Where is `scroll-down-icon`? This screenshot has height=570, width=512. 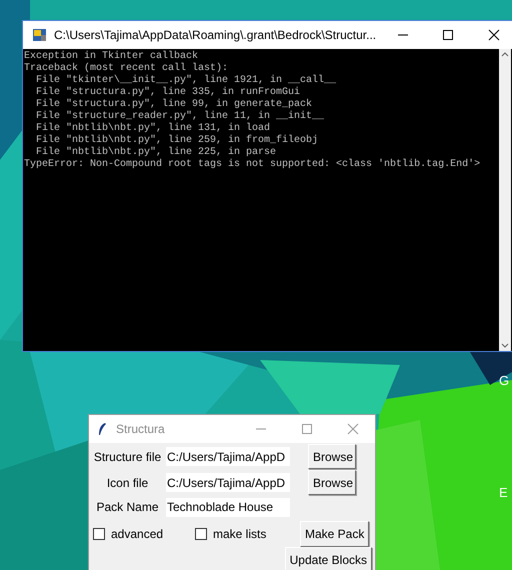 scroll-down-icon is located at coordinates (505, 346).